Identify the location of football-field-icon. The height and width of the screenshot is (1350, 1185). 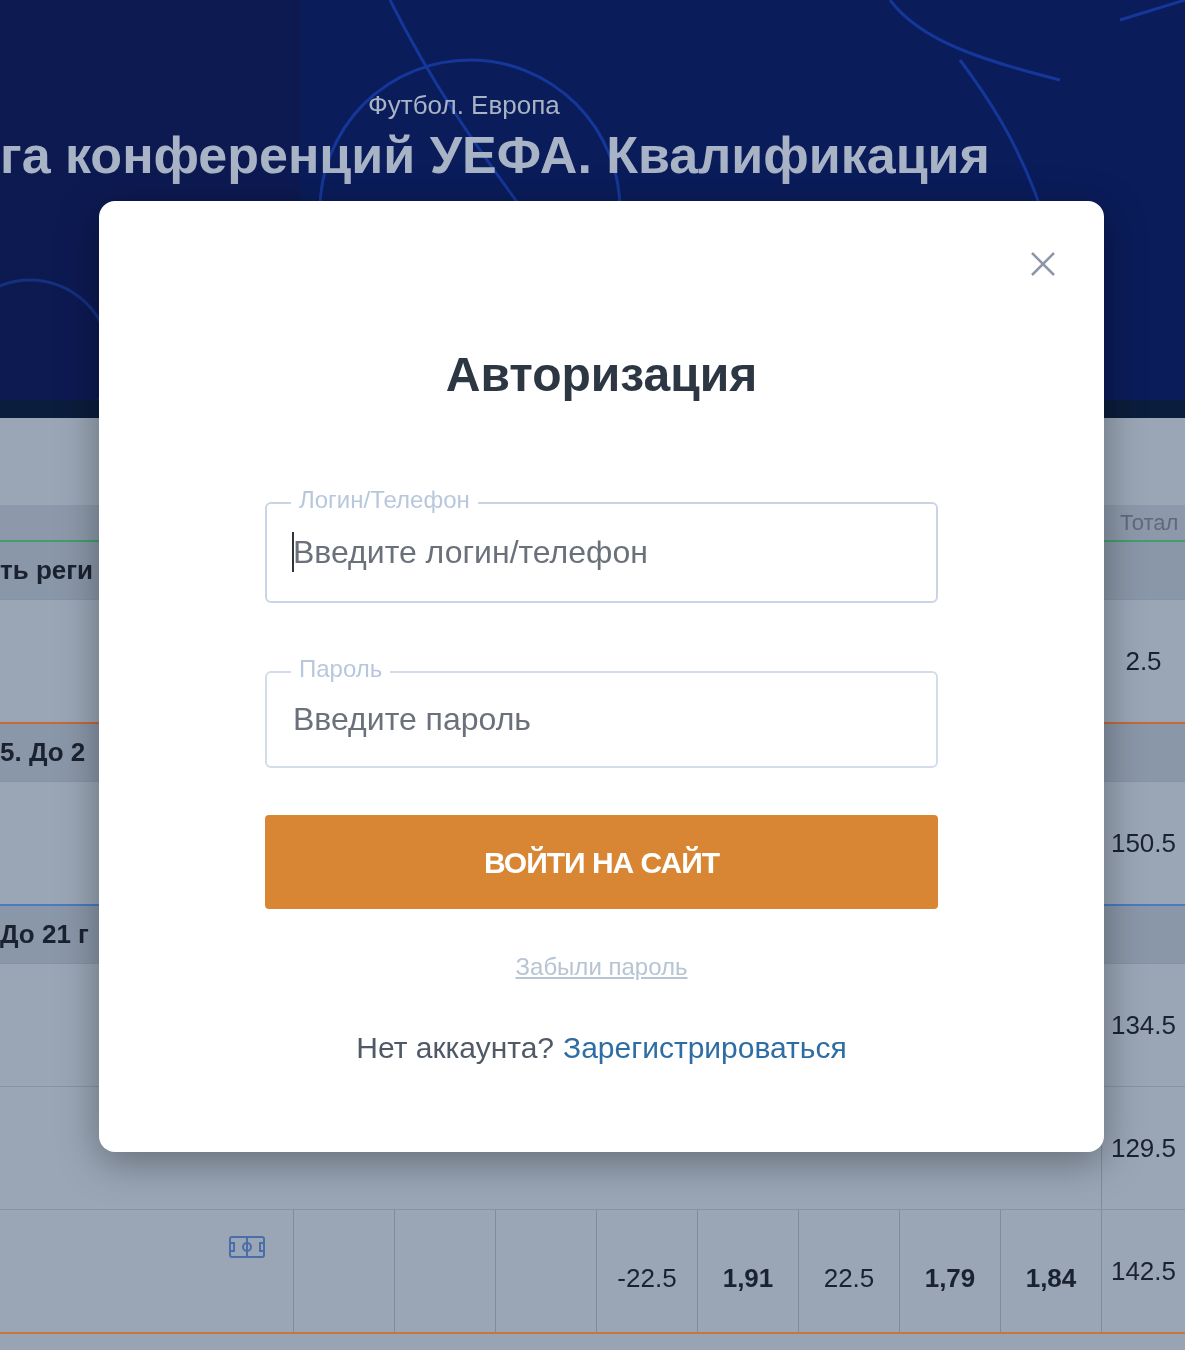
(247, 1247).